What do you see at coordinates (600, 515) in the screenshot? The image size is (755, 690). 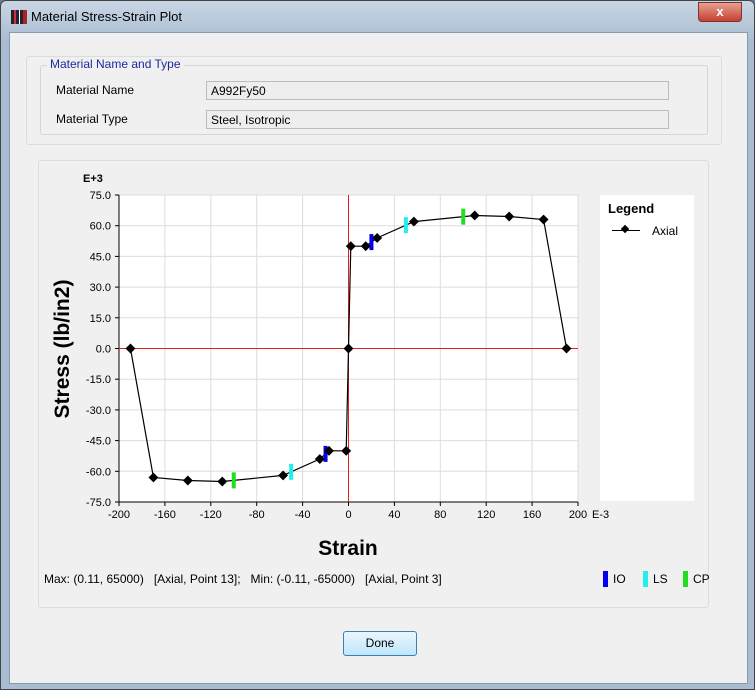 I see `x-exponent: E-3` at bounding box center [600, 515].